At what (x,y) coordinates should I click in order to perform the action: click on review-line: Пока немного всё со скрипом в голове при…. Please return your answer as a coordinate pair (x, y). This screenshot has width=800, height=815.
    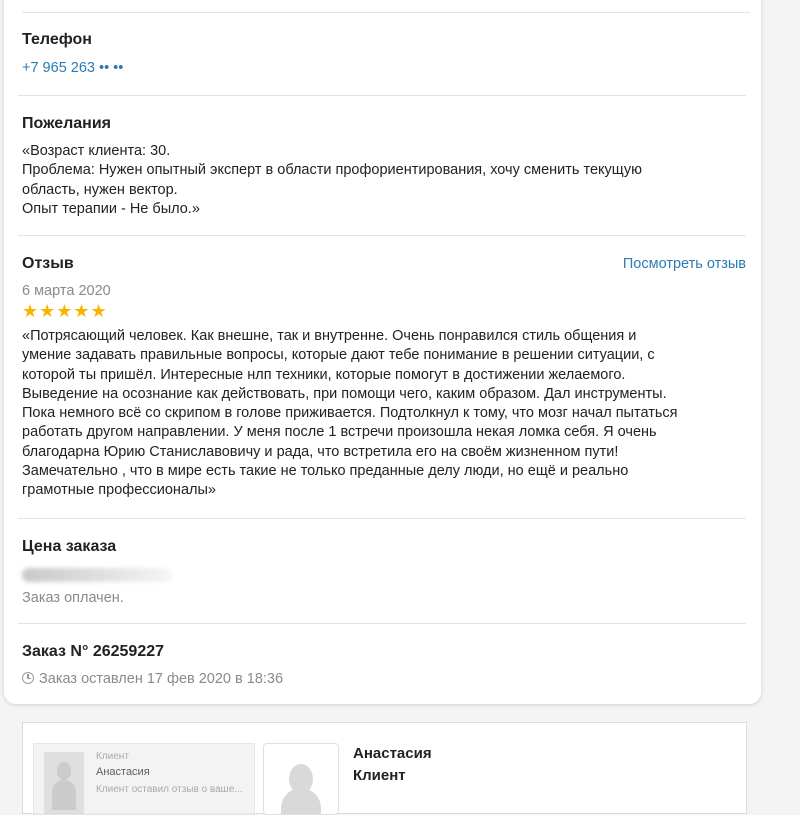
    Looking at the image, I should click on (350, 413).